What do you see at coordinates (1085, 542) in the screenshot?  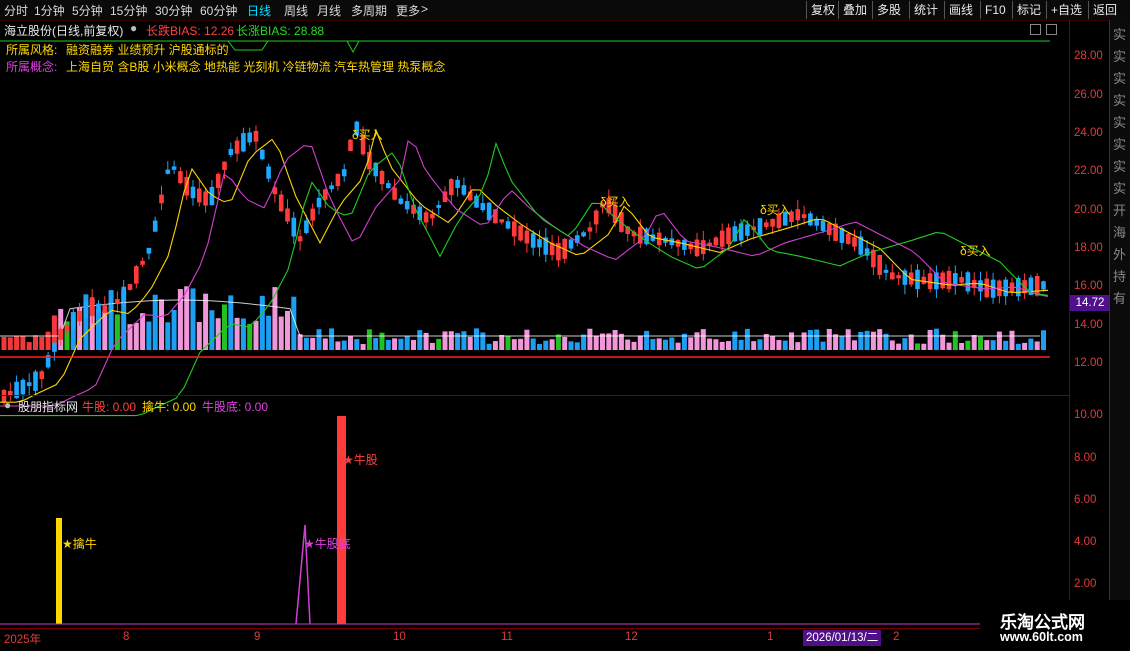 I see `indicator-tick: 4.00` at bounding box center [1085, 542].